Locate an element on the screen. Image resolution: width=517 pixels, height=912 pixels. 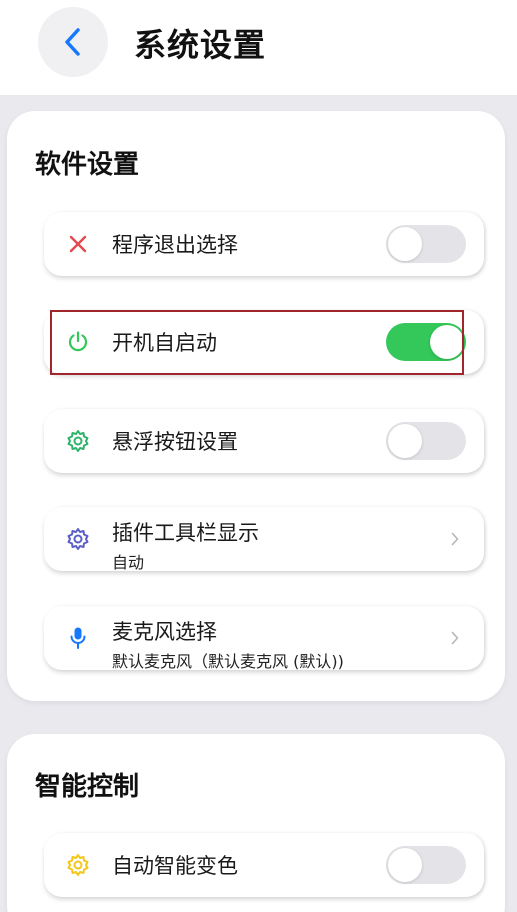
exit-choice-toggle is located at coordinates (426, 244).